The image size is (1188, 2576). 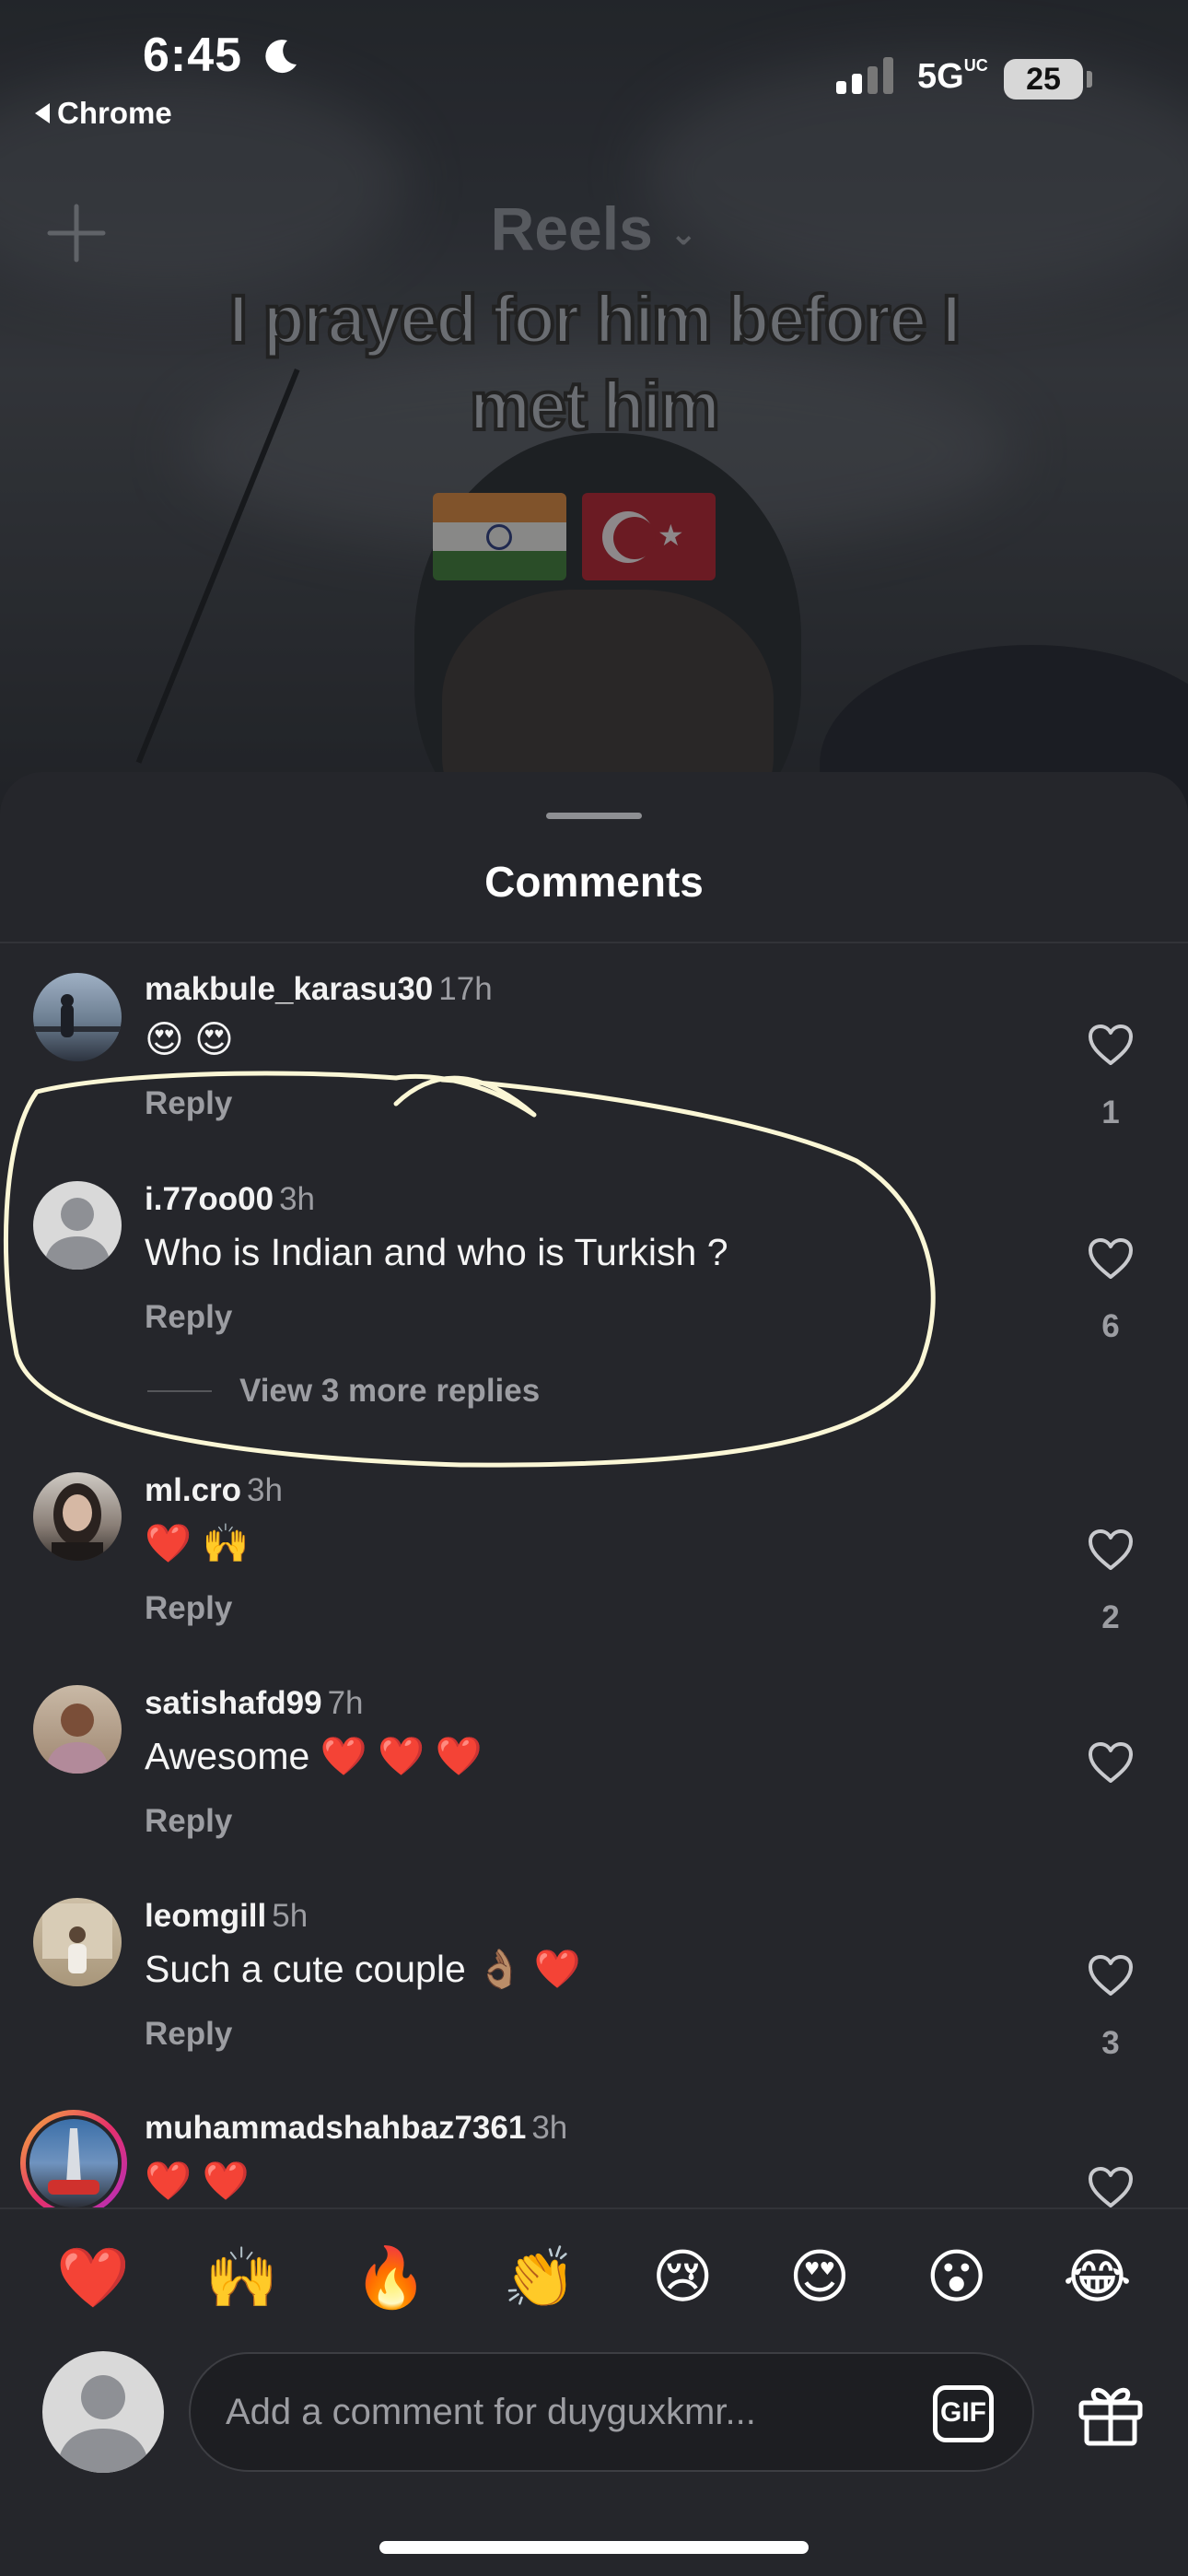 What do you see at coordinates (42, 113) in the screenshot?
I see `back-arrow-icon` at bounding box center [42, 113].